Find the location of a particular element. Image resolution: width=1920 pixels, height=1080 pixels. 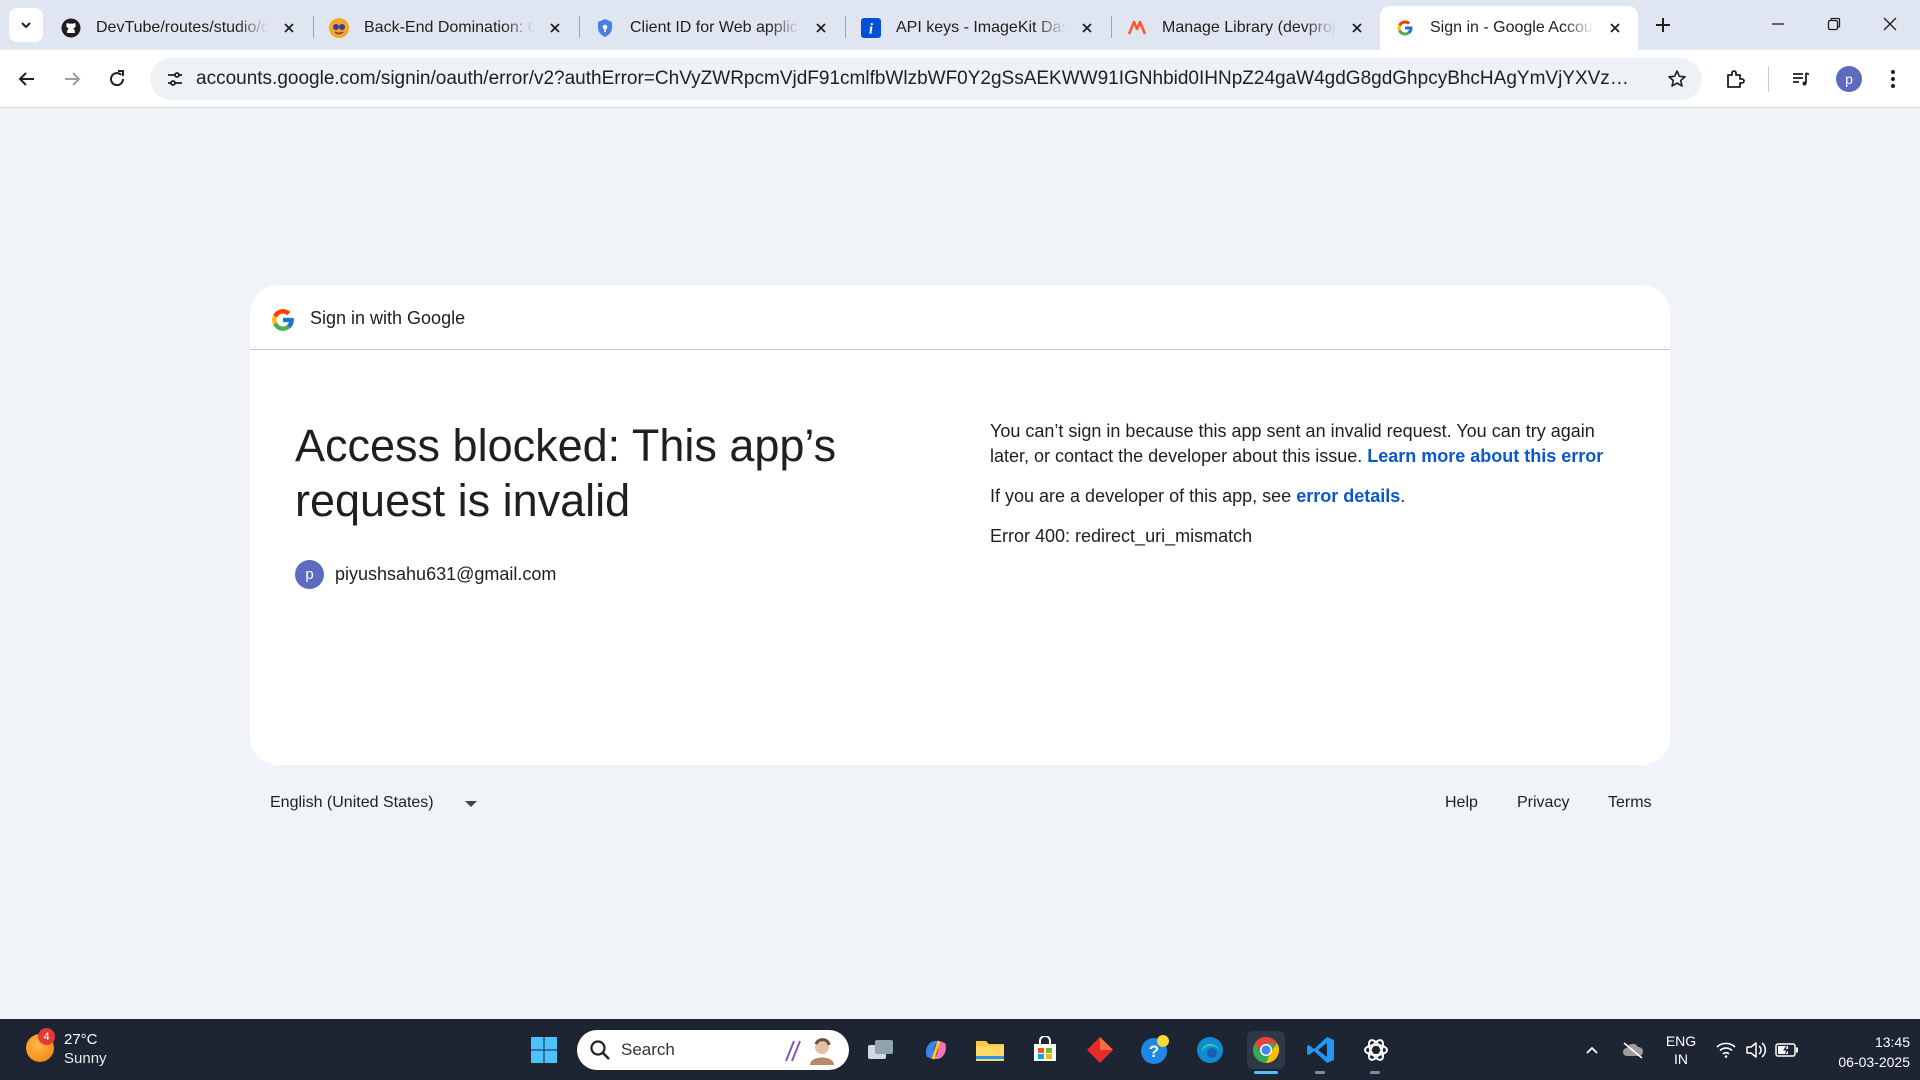

restore-button is located at coordinates (1834, 24).